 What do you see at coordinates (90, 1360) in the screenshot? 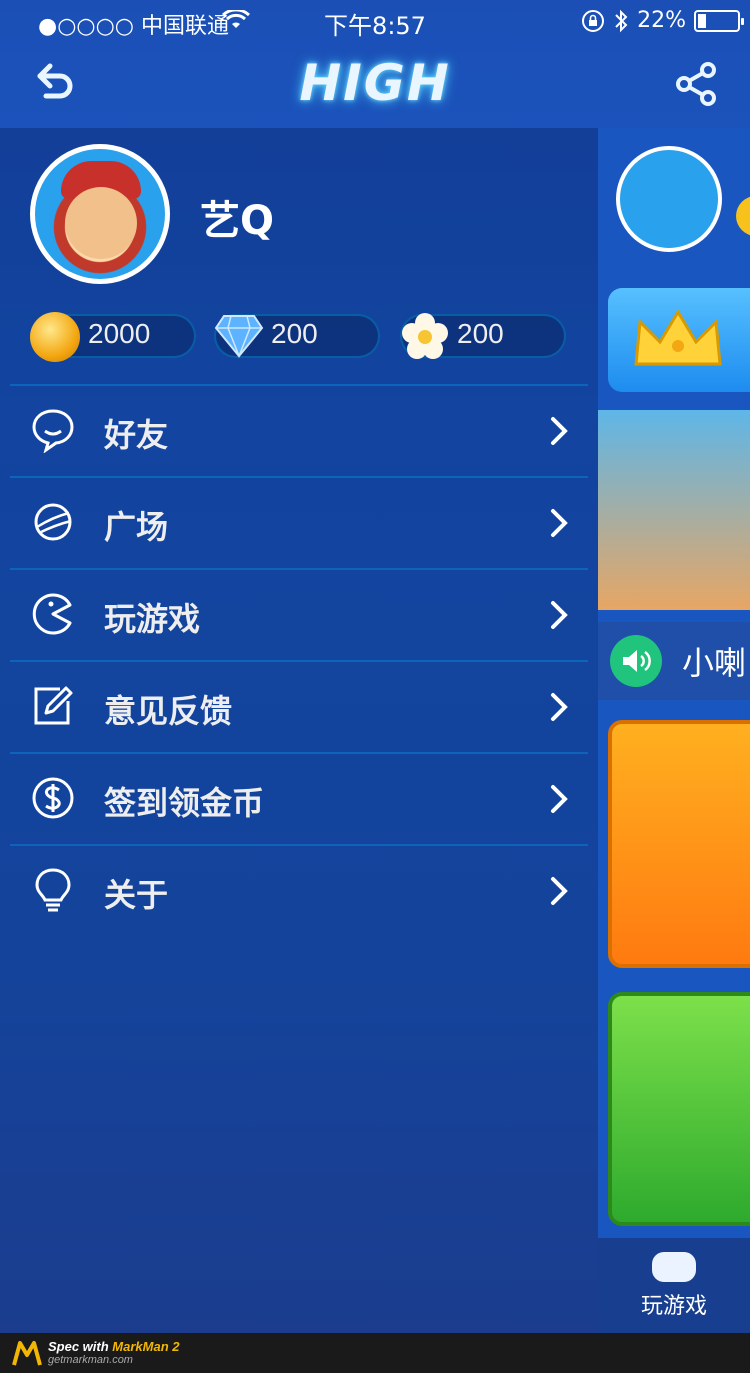
I see `footer-url: getmarkman.com` at bounding box center [90, 1360].